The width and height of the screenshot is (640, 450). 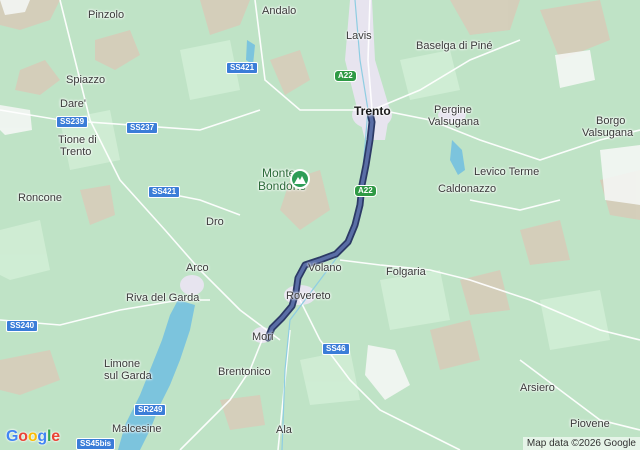 What do you see at coordinates (336, 349) in the screenshot?
I see `shield-ss46: SS46` at bounding box center [336, 349].